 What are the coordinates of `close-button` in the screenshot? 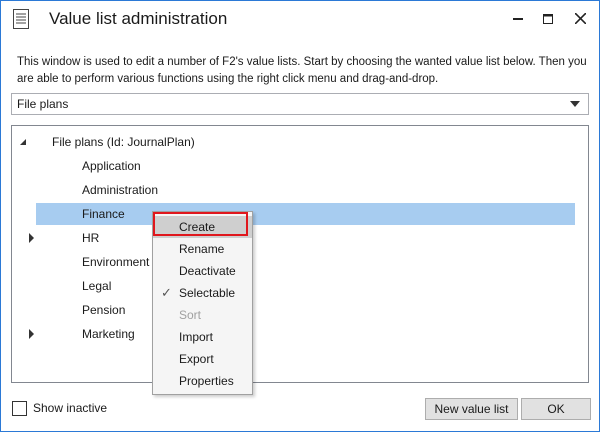 It's located at (580, 20).